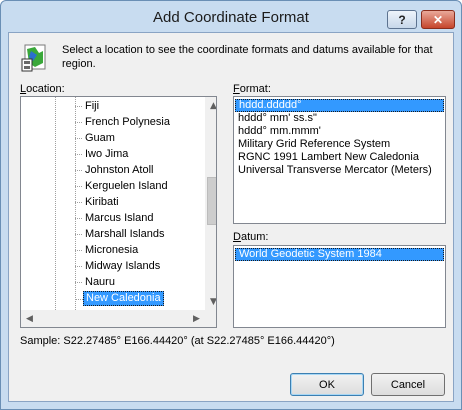 The image size is (462, 410). What do you see at coordinates (102, 154) in the screenshot?
I see `location-item-iwo-jima: Iwo Jima` at bounding box center [102, 154].